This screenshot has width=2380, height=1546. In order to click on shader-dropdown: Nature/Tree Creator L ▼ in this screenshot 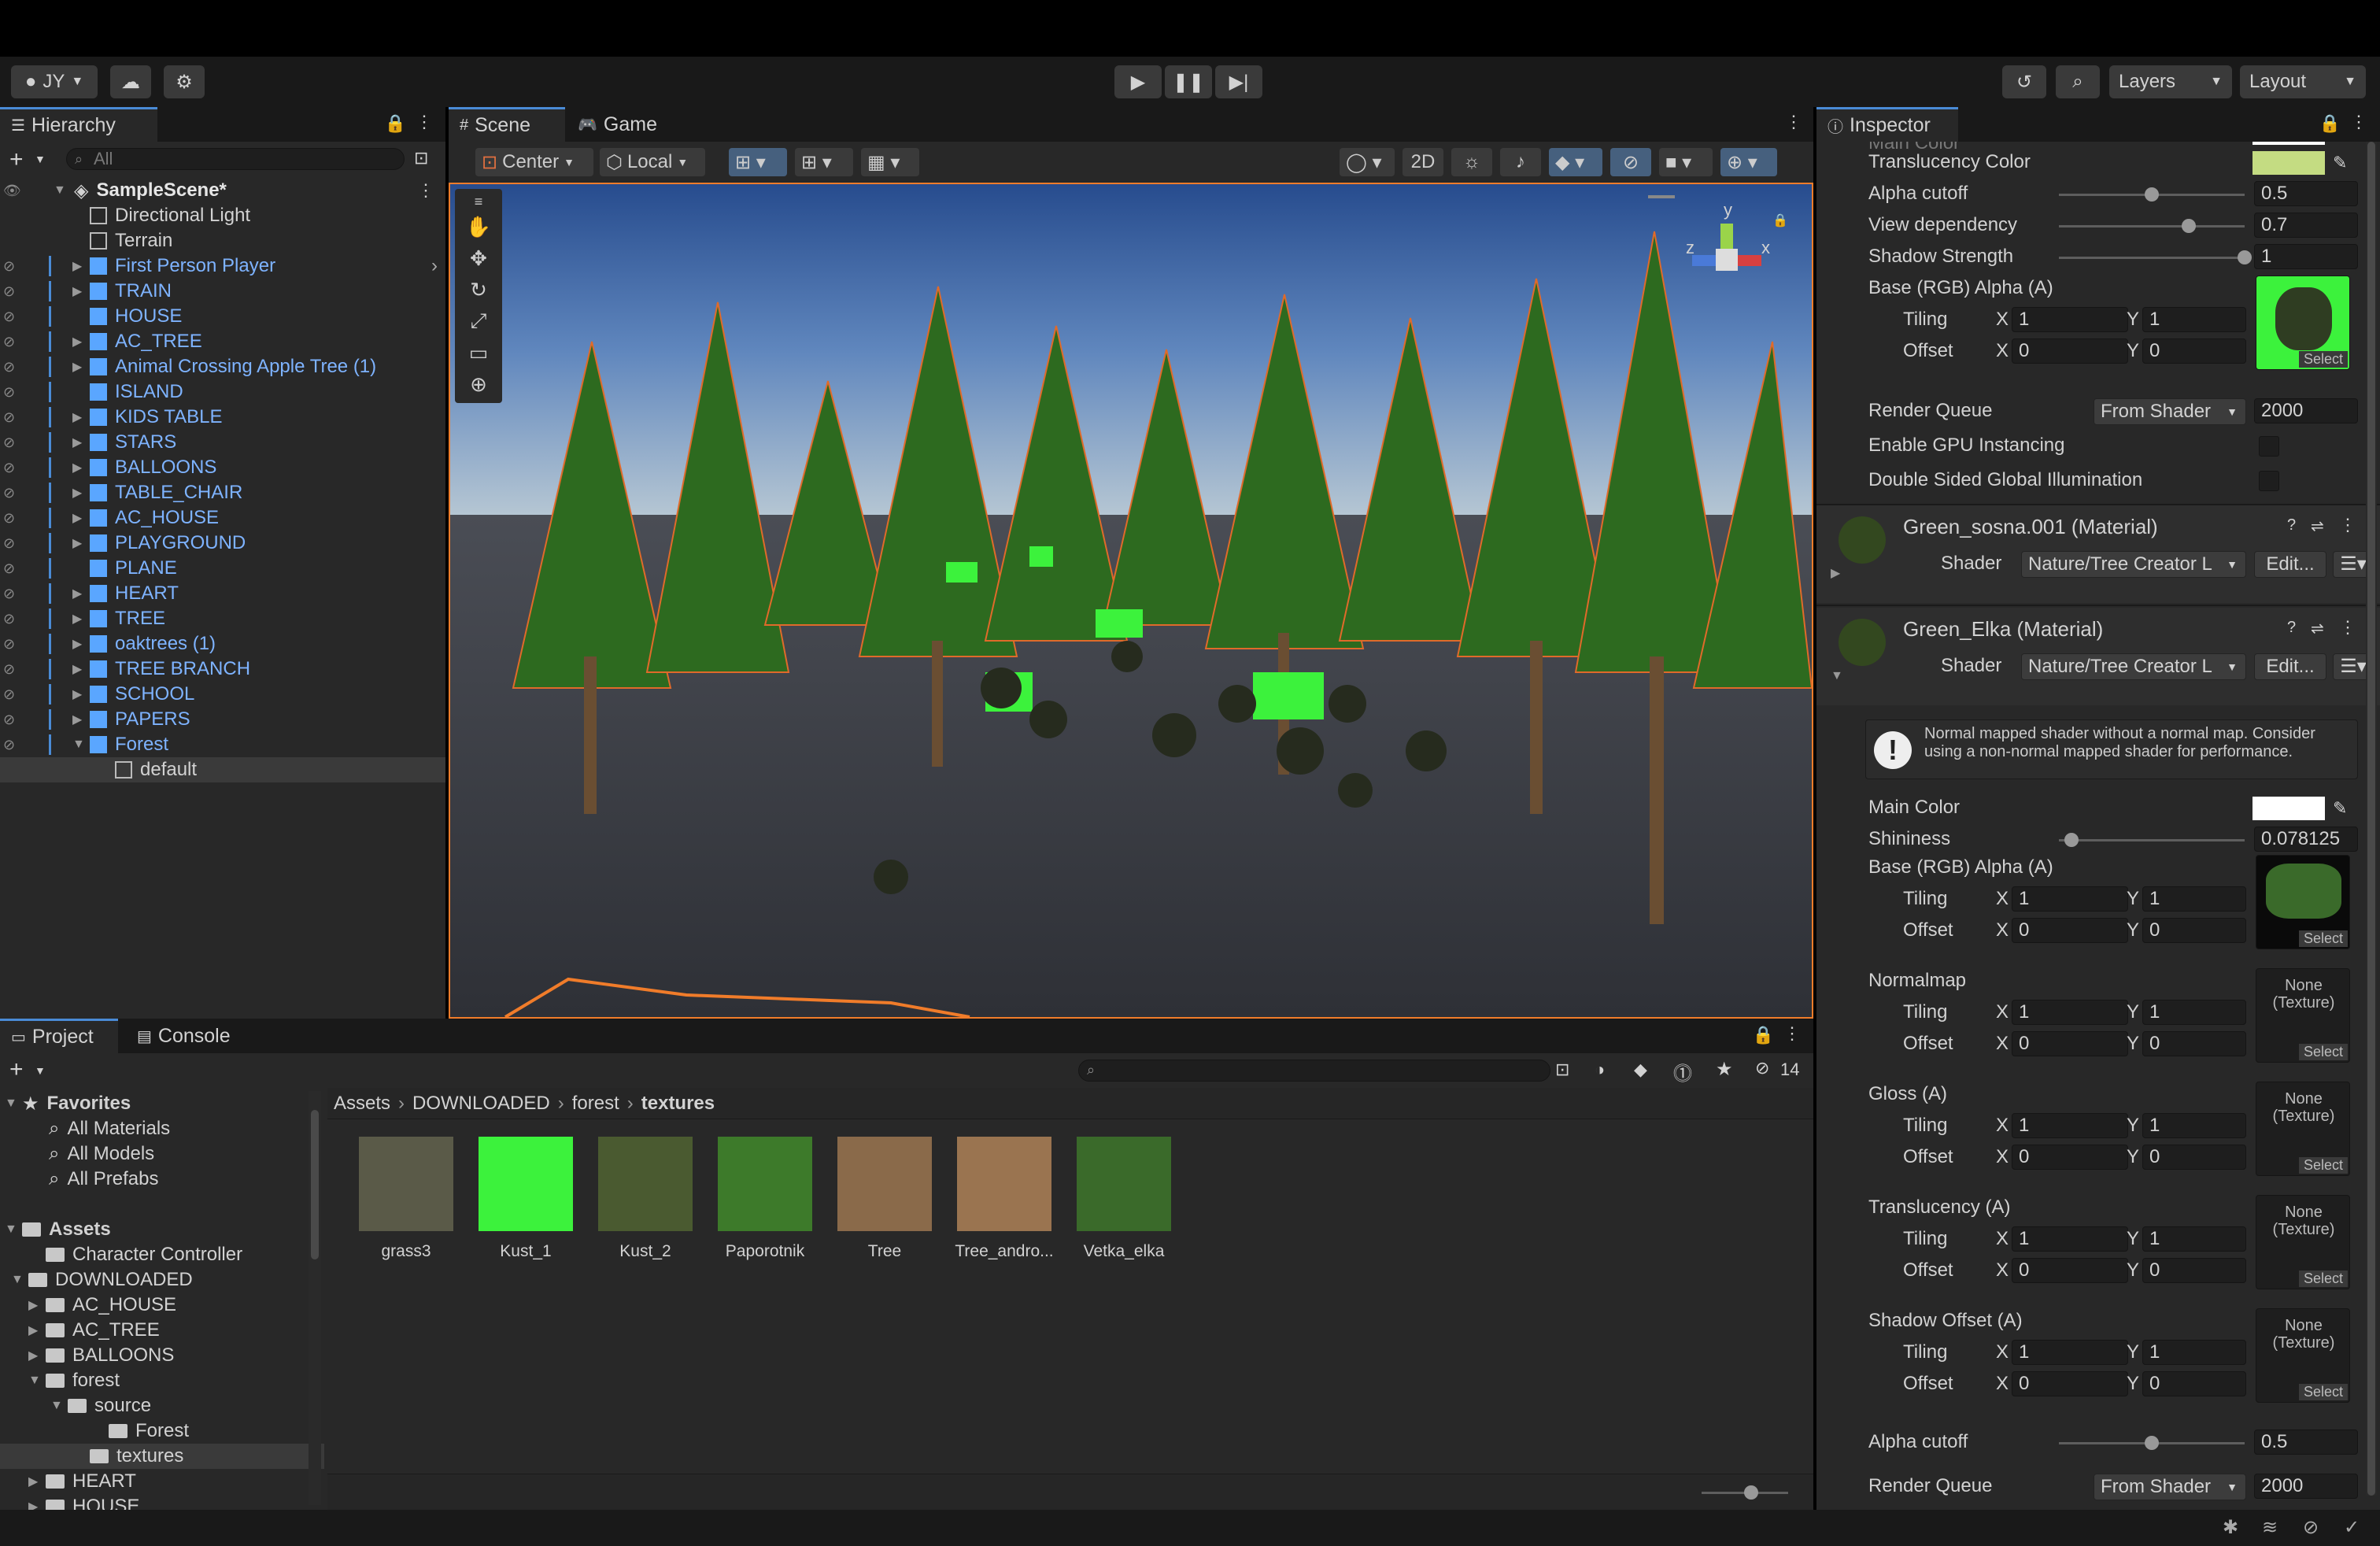, I will do `click(2133, 565)`.